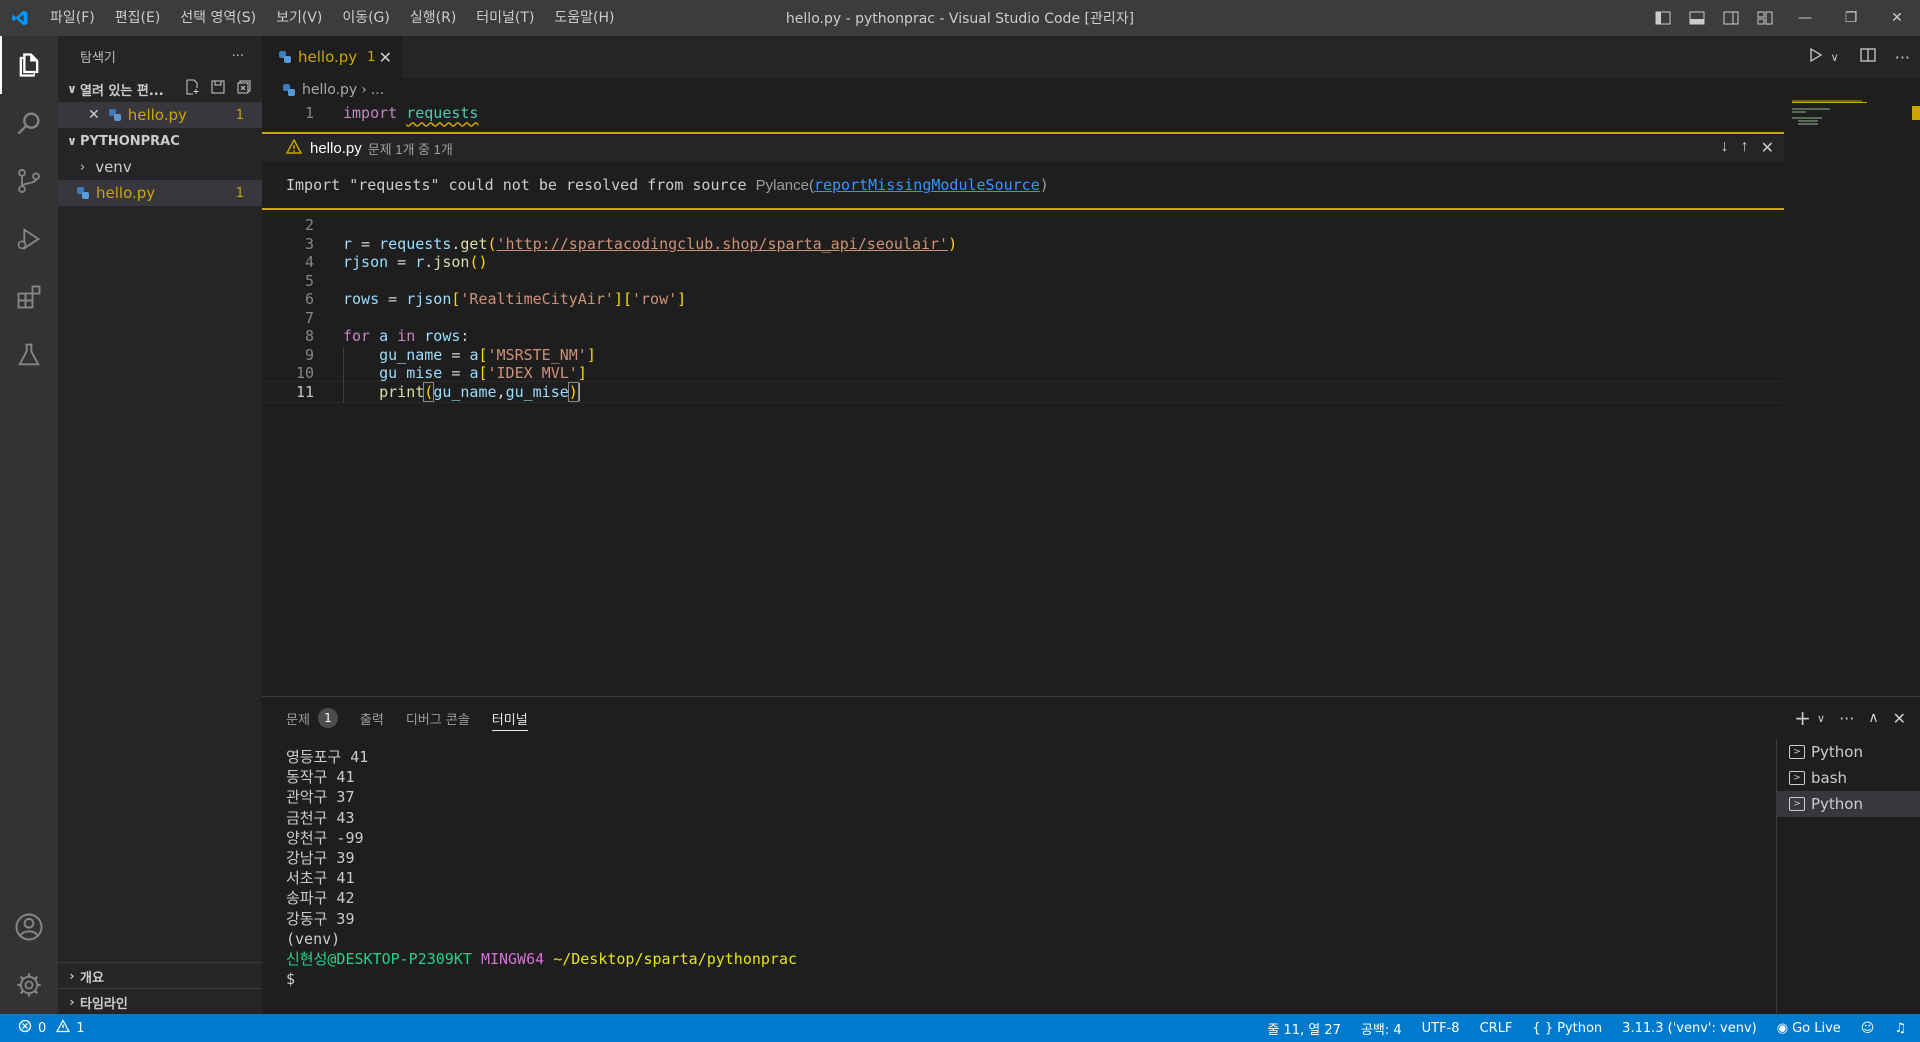  What do you see at coordinates (1697, 18) in the screenshot?
I see `toggle-panel-icon` at bounding box center [1697, 18].